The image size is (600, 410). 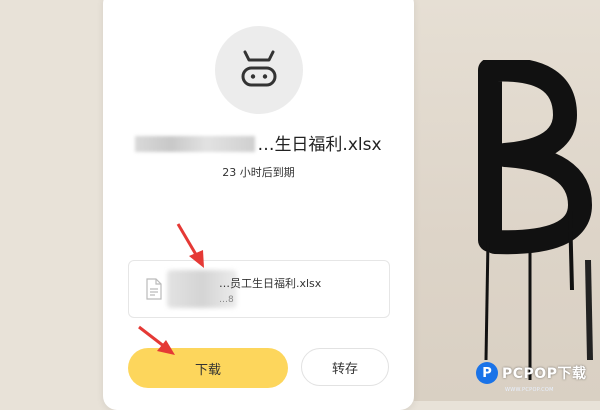 I want to click on graffiti-decoration, so click(x=535, y=220).